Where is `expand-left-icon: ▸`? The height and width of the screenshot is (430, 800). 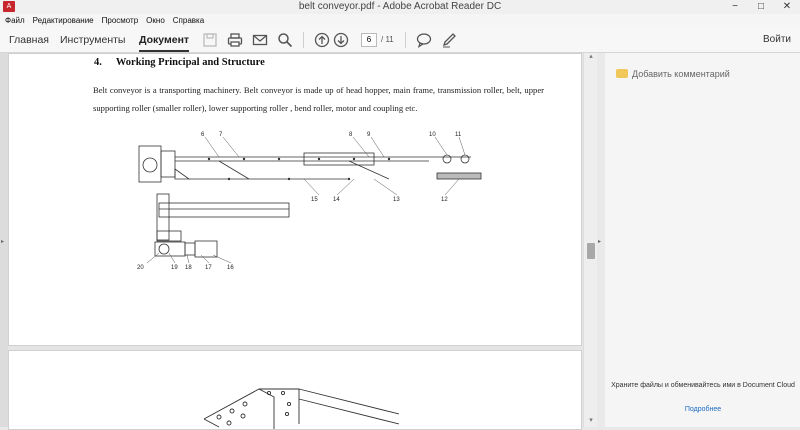 expand-left-icon: ▸ is located at coordinates (2, 241).